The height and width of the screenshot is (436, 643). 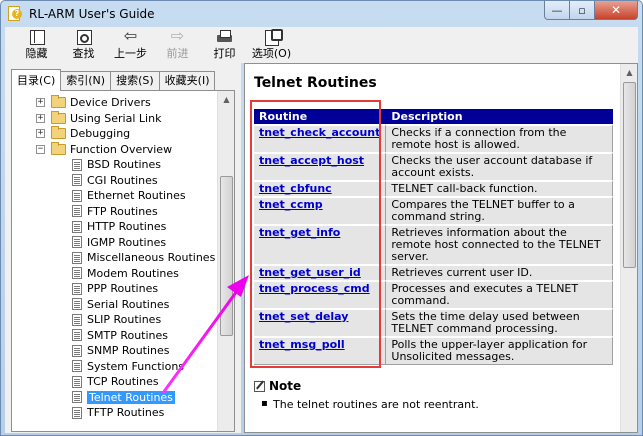 I want to click on nav-tabs: 目录(C) 索引(N) 搜索(S) 收藏夹(I), so click(x=113, y=80).